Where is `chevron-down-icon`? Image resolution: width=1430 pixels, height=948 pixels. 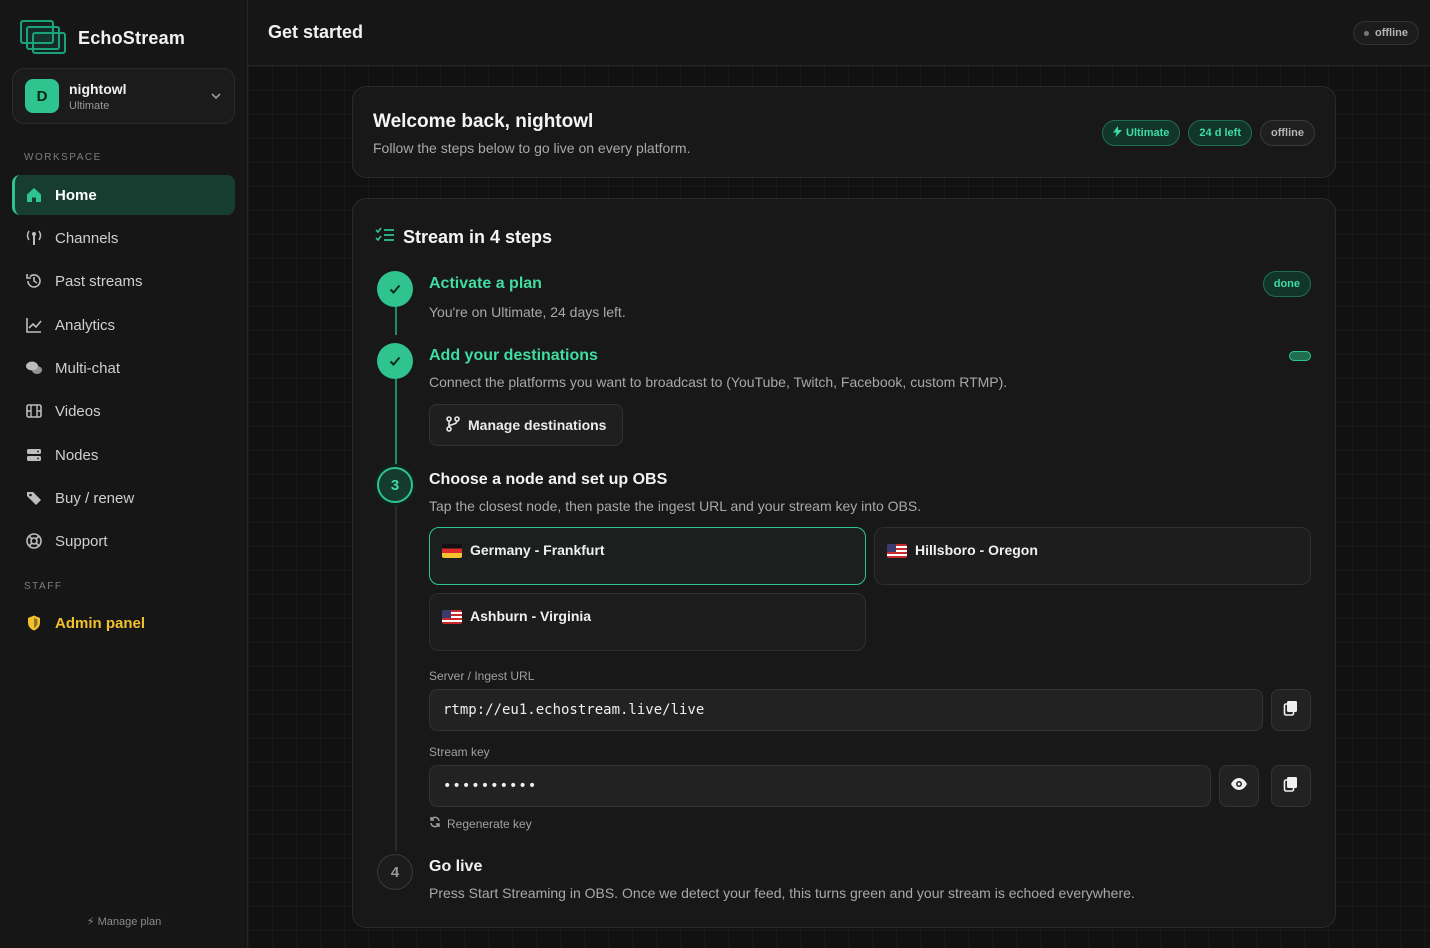
chevron-down-icon is located at coordinates (216, 98).